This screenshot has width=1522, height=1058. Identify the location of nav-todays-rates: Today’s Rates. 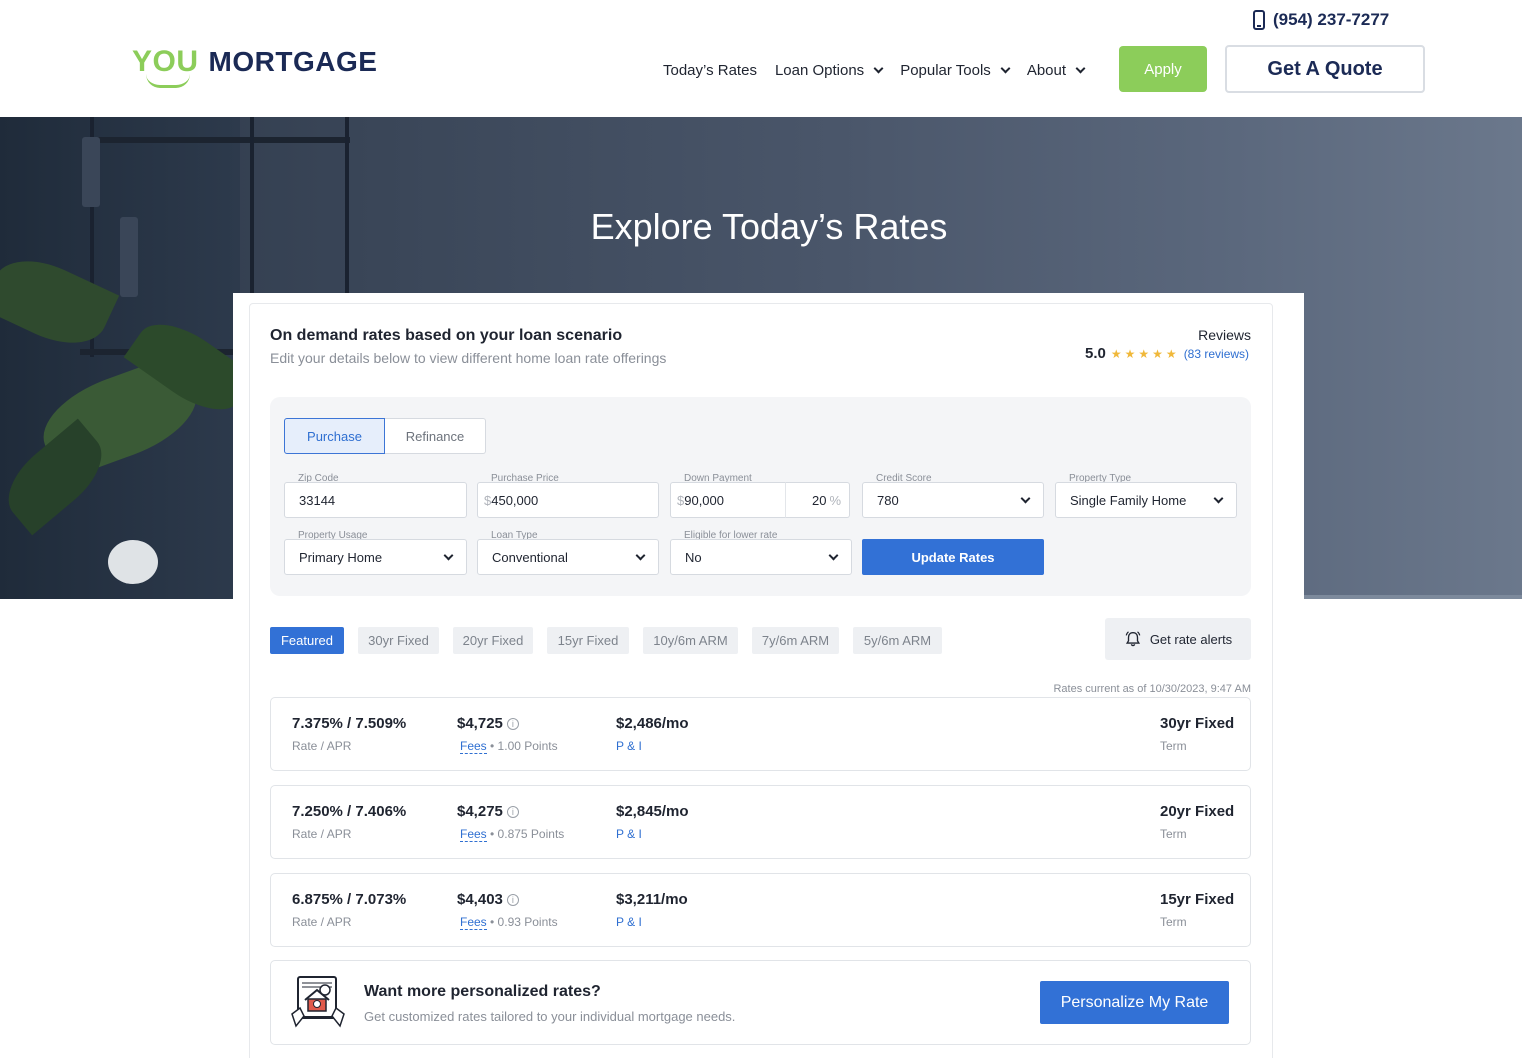
(710, 70).